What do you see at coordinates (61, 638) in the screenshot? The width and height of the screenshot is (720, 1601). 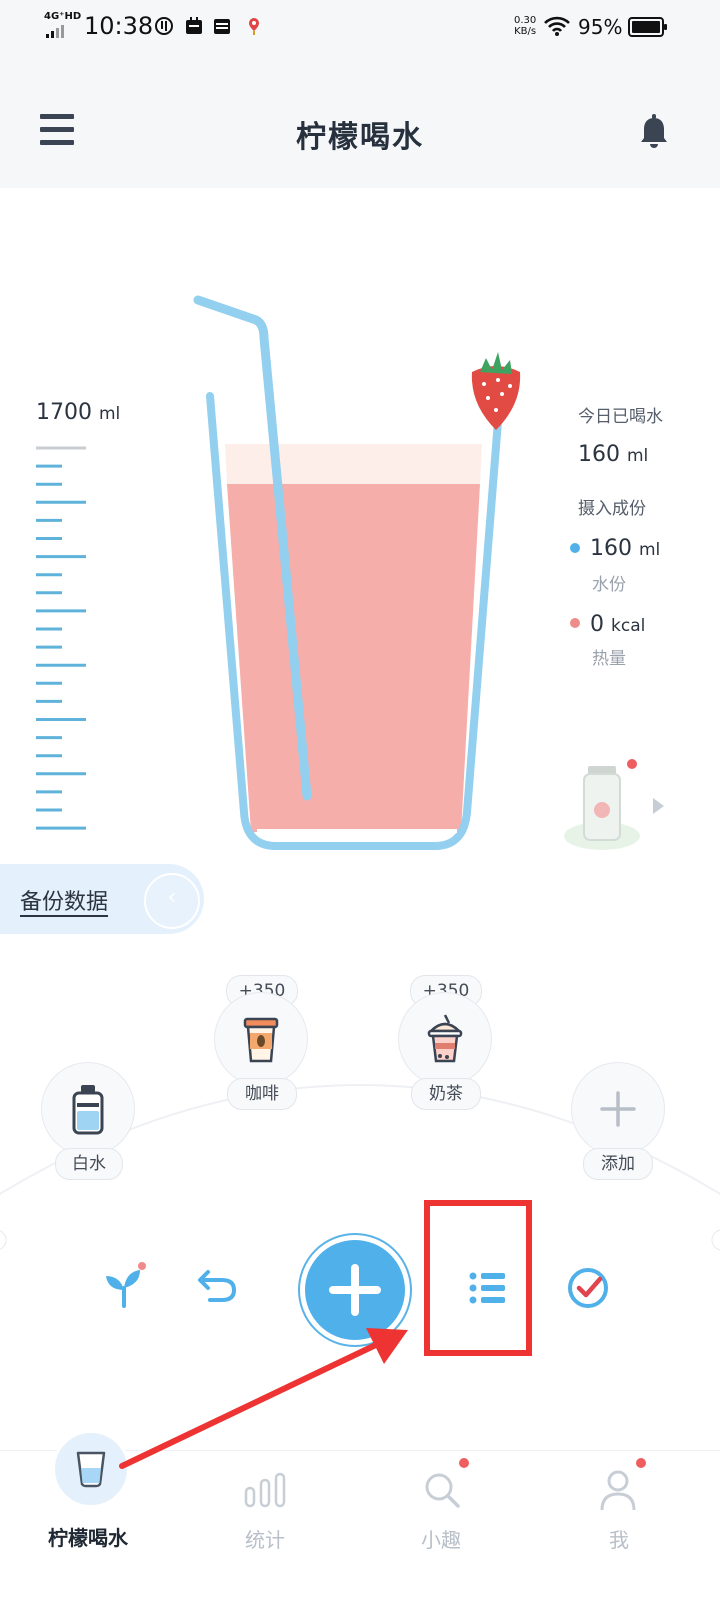 I see `volume-scale` at bounding box center [61, 638].